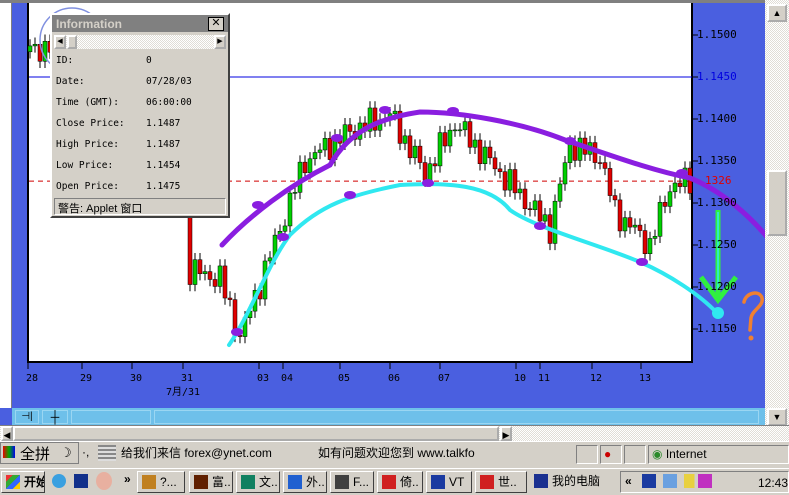 This screenshot has height=495, width=789. Describe the element at coordinates (90, 123) in the screenshot. I see `info-label: Close Price:` at that location.